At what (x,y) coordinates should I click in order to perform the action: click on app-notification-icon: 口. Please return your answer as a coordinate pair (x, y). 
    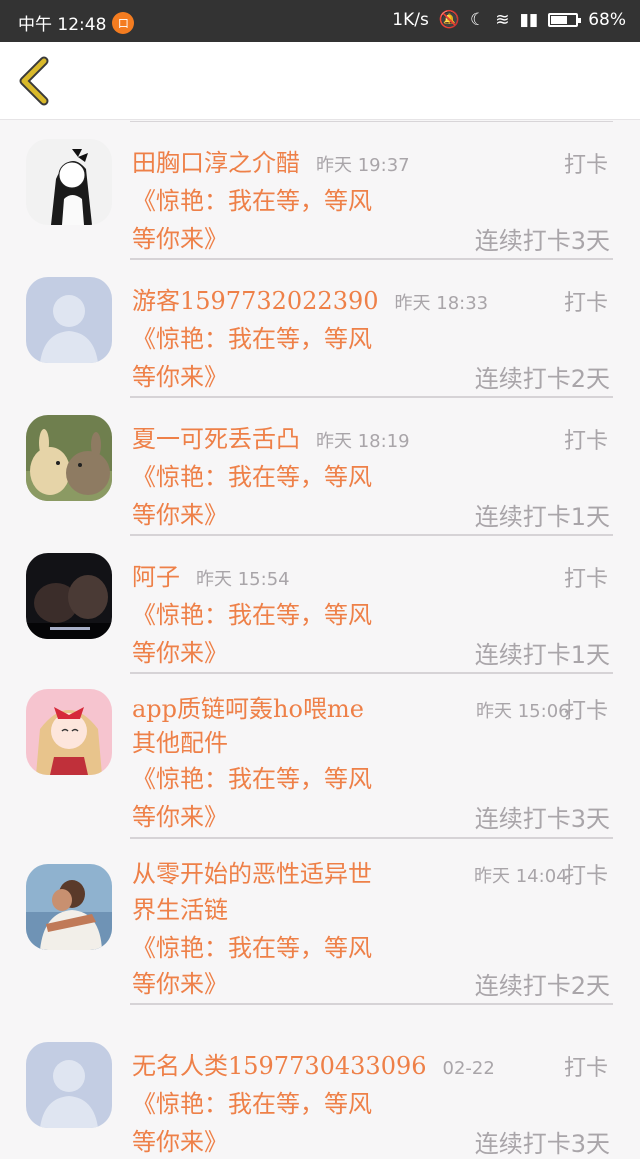
    Looking at the image, I should click on (123, 22).